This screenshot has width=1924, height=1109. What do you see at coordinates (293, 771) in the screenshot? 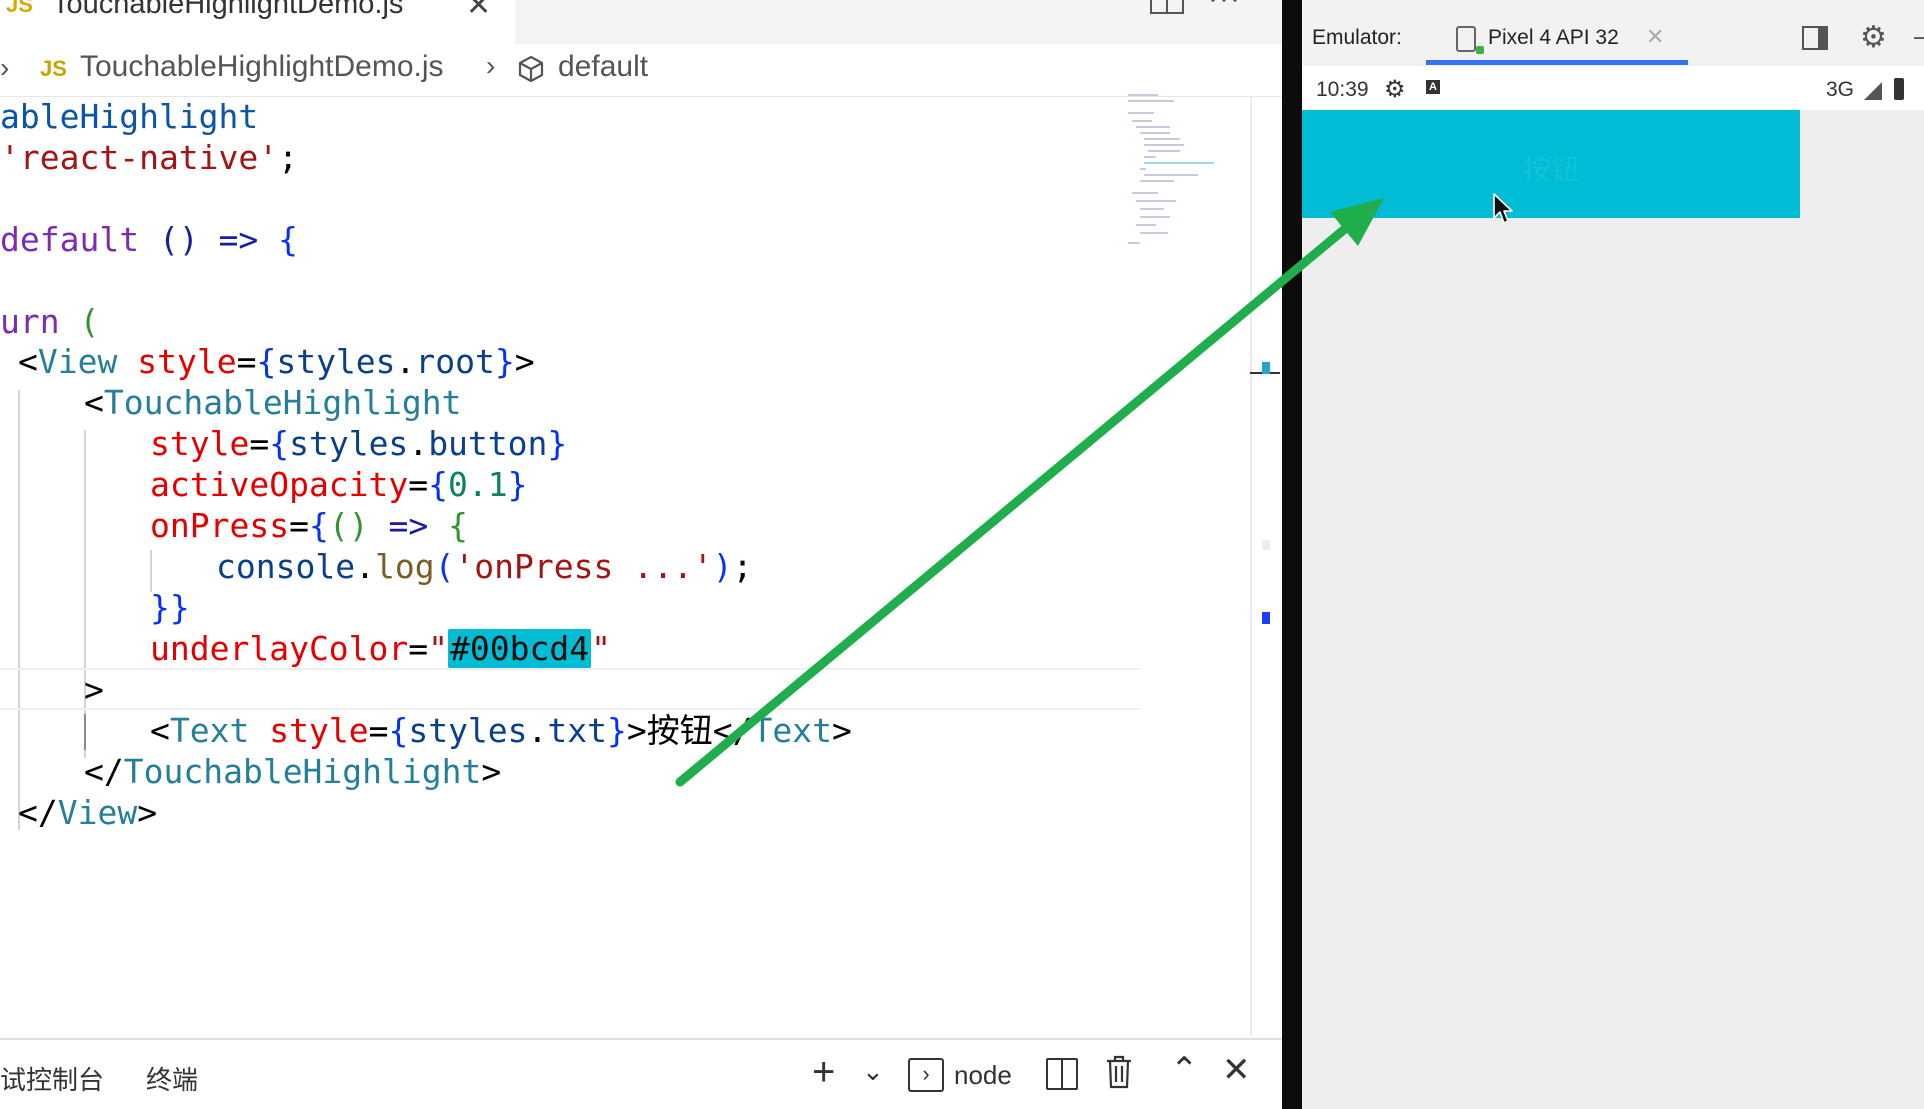
I see `code-line: </TouchableHighlight>` at bounding box center [293, 771].